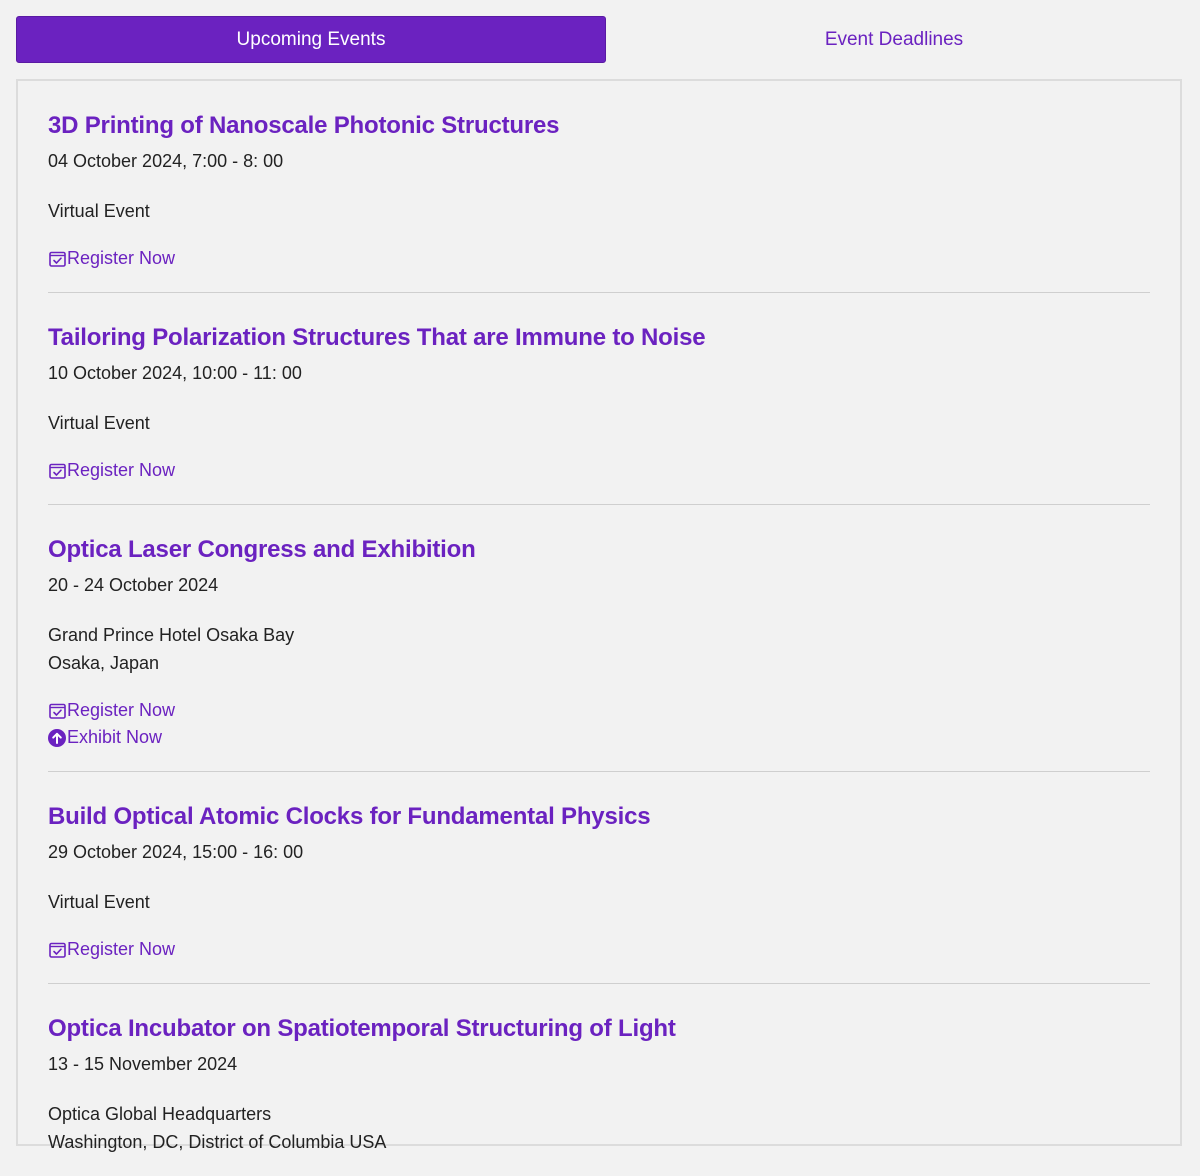  What do you see at coordinates (143, 1064) in the screenshot?
I see `event-date: 13 - 15 November 2024` at bounding box center [143, 1064].